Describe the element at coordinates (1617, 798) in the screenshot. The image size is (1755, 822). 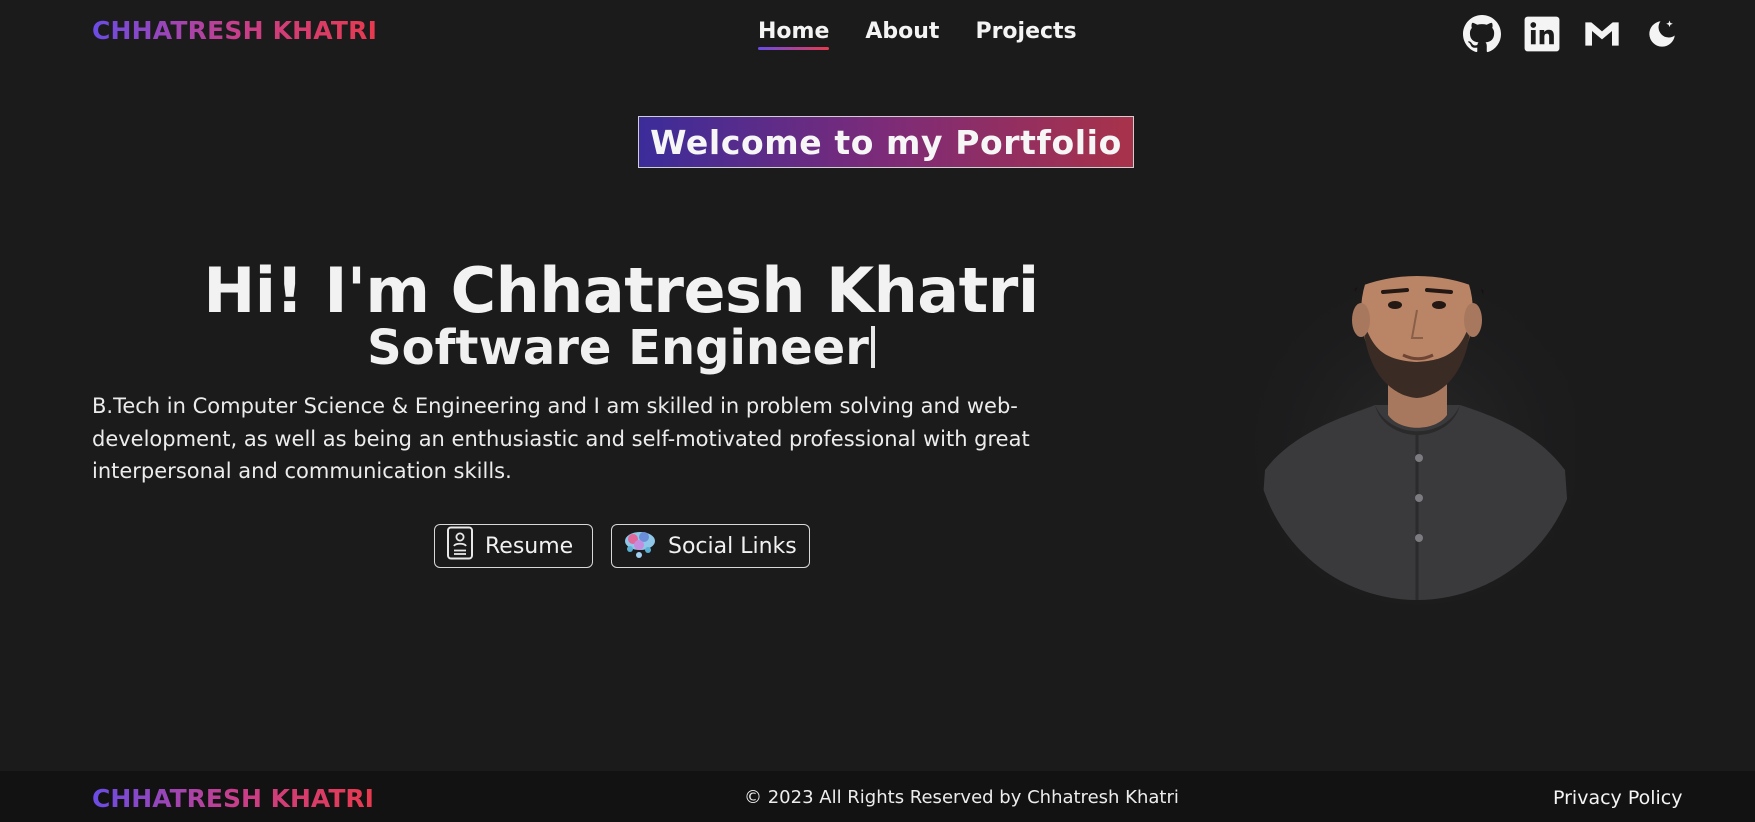
I see `privacy-policy-link: Privacy Policy` at that location.